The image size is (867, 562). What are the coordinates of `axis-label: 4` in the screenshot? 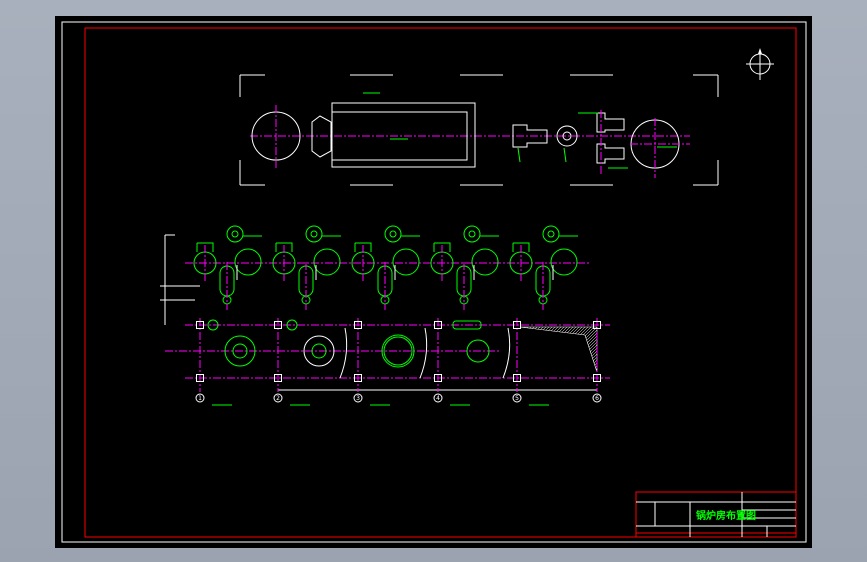 It's located at (438, 398).